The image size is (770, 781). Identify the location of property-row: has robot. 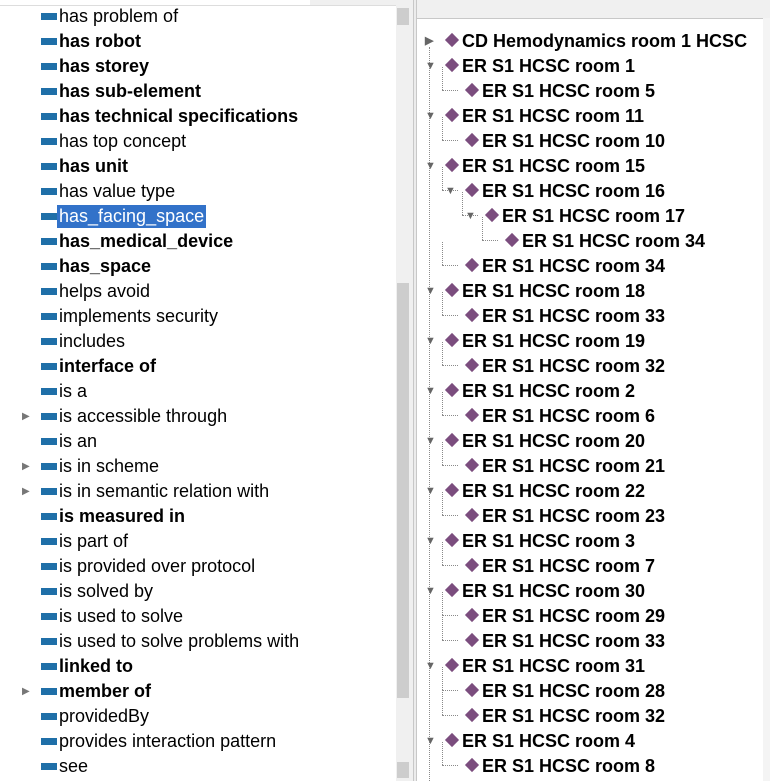
(197, 41).